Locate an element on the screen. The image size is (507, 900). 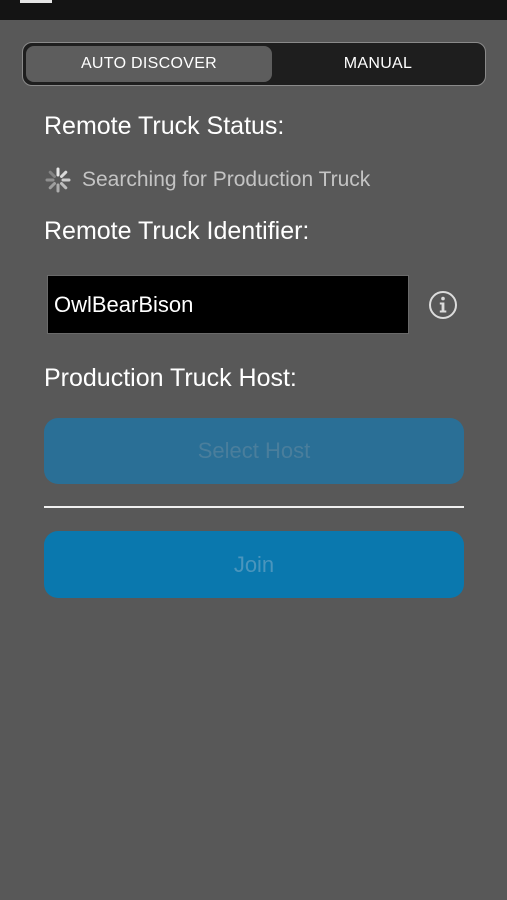
join-button: Join is located at coordinates (254, 564).